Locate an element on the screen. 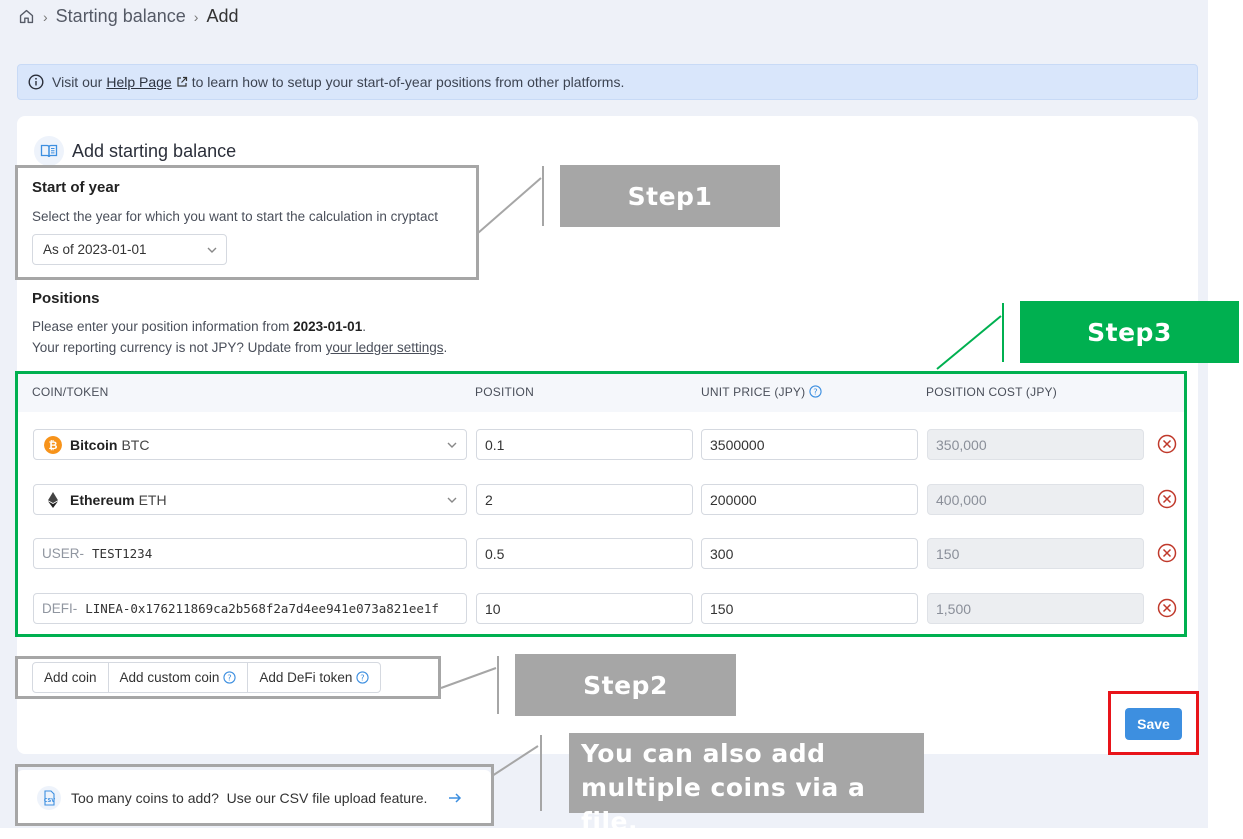 This screenshot has width=1243, height=839. breadcrumb-current: Add is located at coordinates (222, 16).